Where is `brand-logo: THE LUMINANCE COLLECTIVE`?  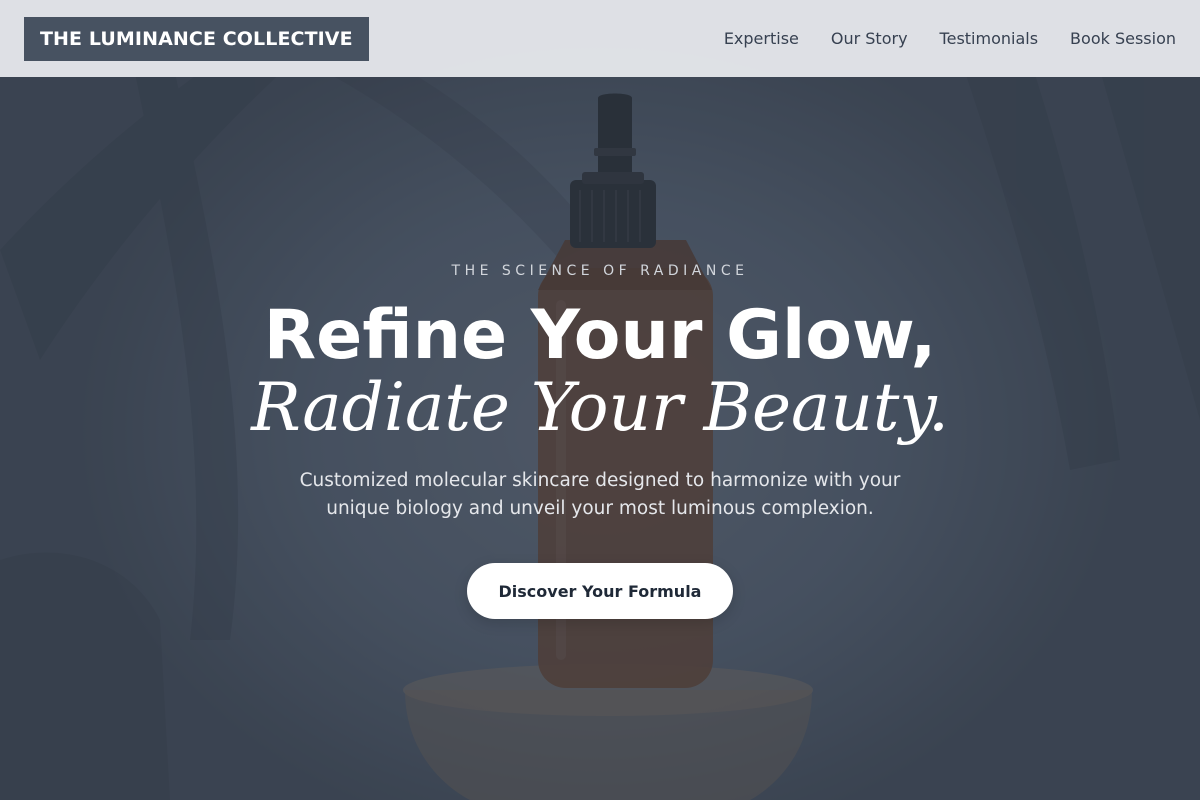 brand-logo: THE LUMINANCE COLLECTIVE is located at coordinates (196, 38).